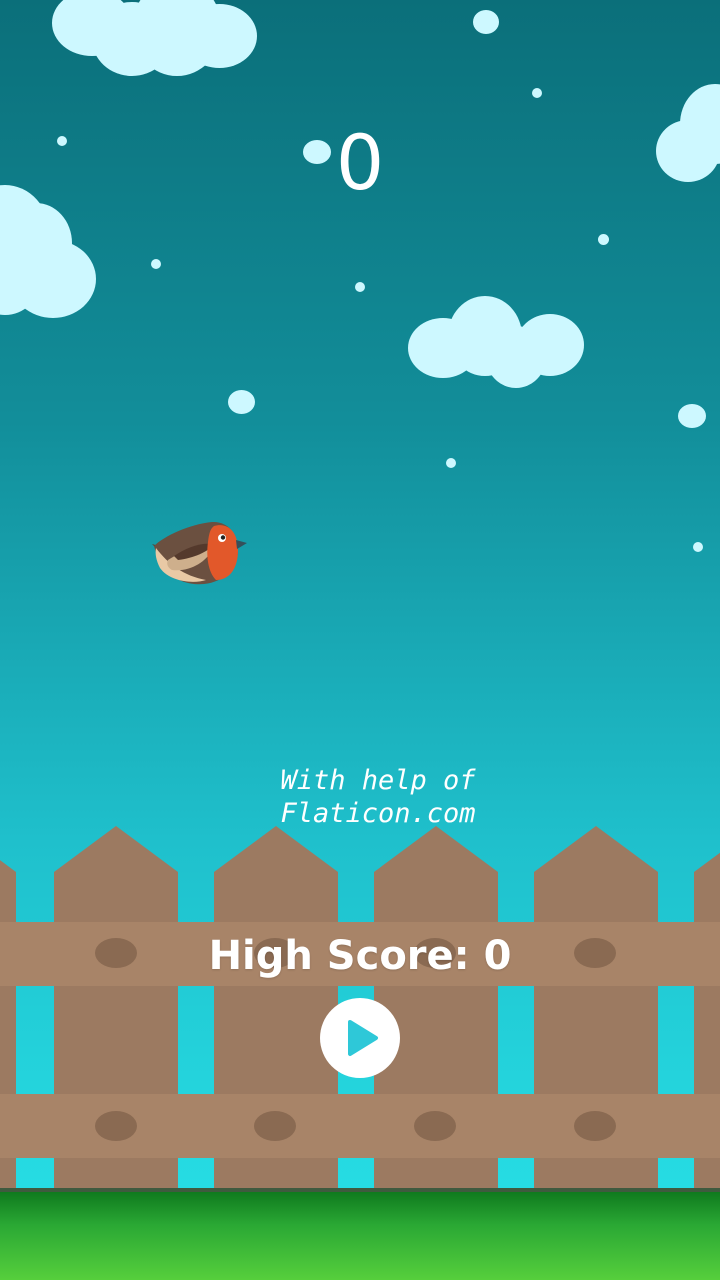 The width and height of the screenshot is (720, 1280). Describe the element at coordinates (378, 780) in the screenshot. I see `credit-line-1: With help of` at that location.